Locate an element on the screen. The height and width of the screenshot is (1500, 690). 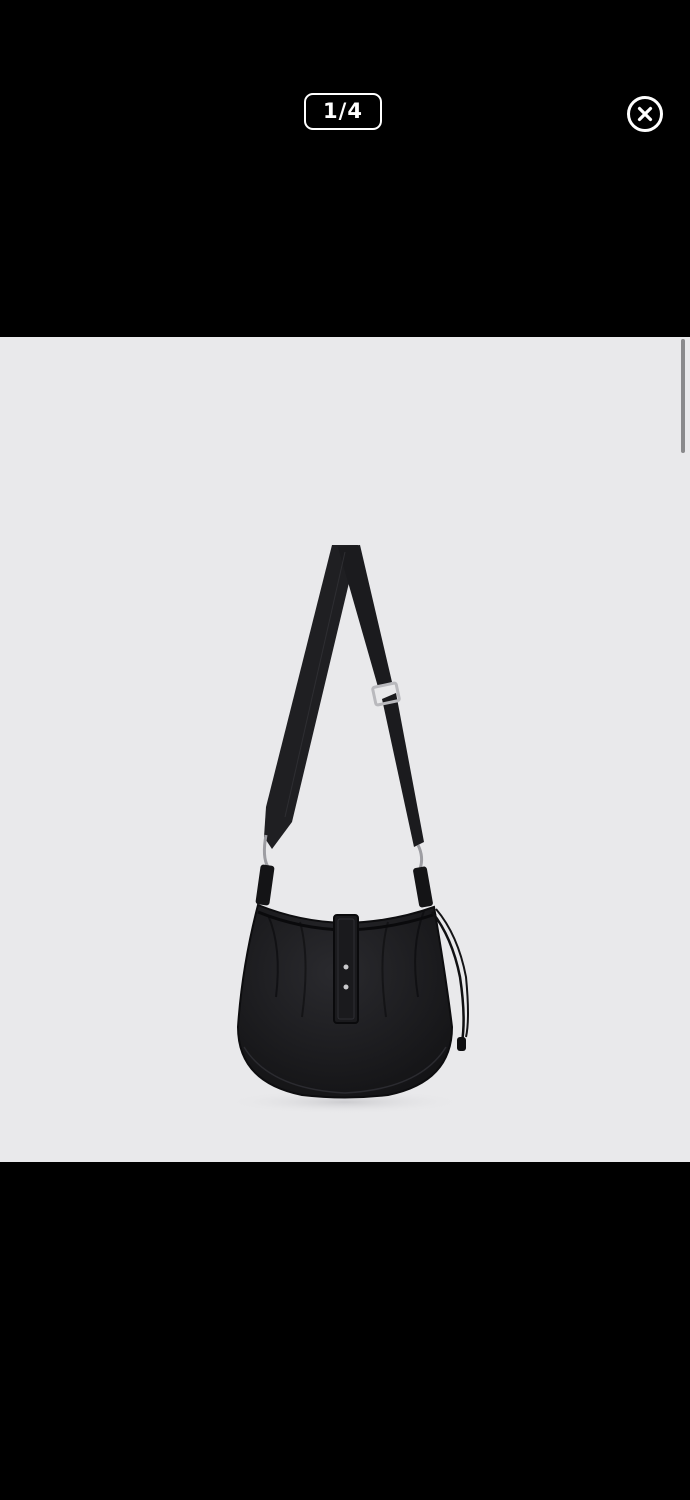
image-counter: 1/4 is located at coordinates (343, 111).